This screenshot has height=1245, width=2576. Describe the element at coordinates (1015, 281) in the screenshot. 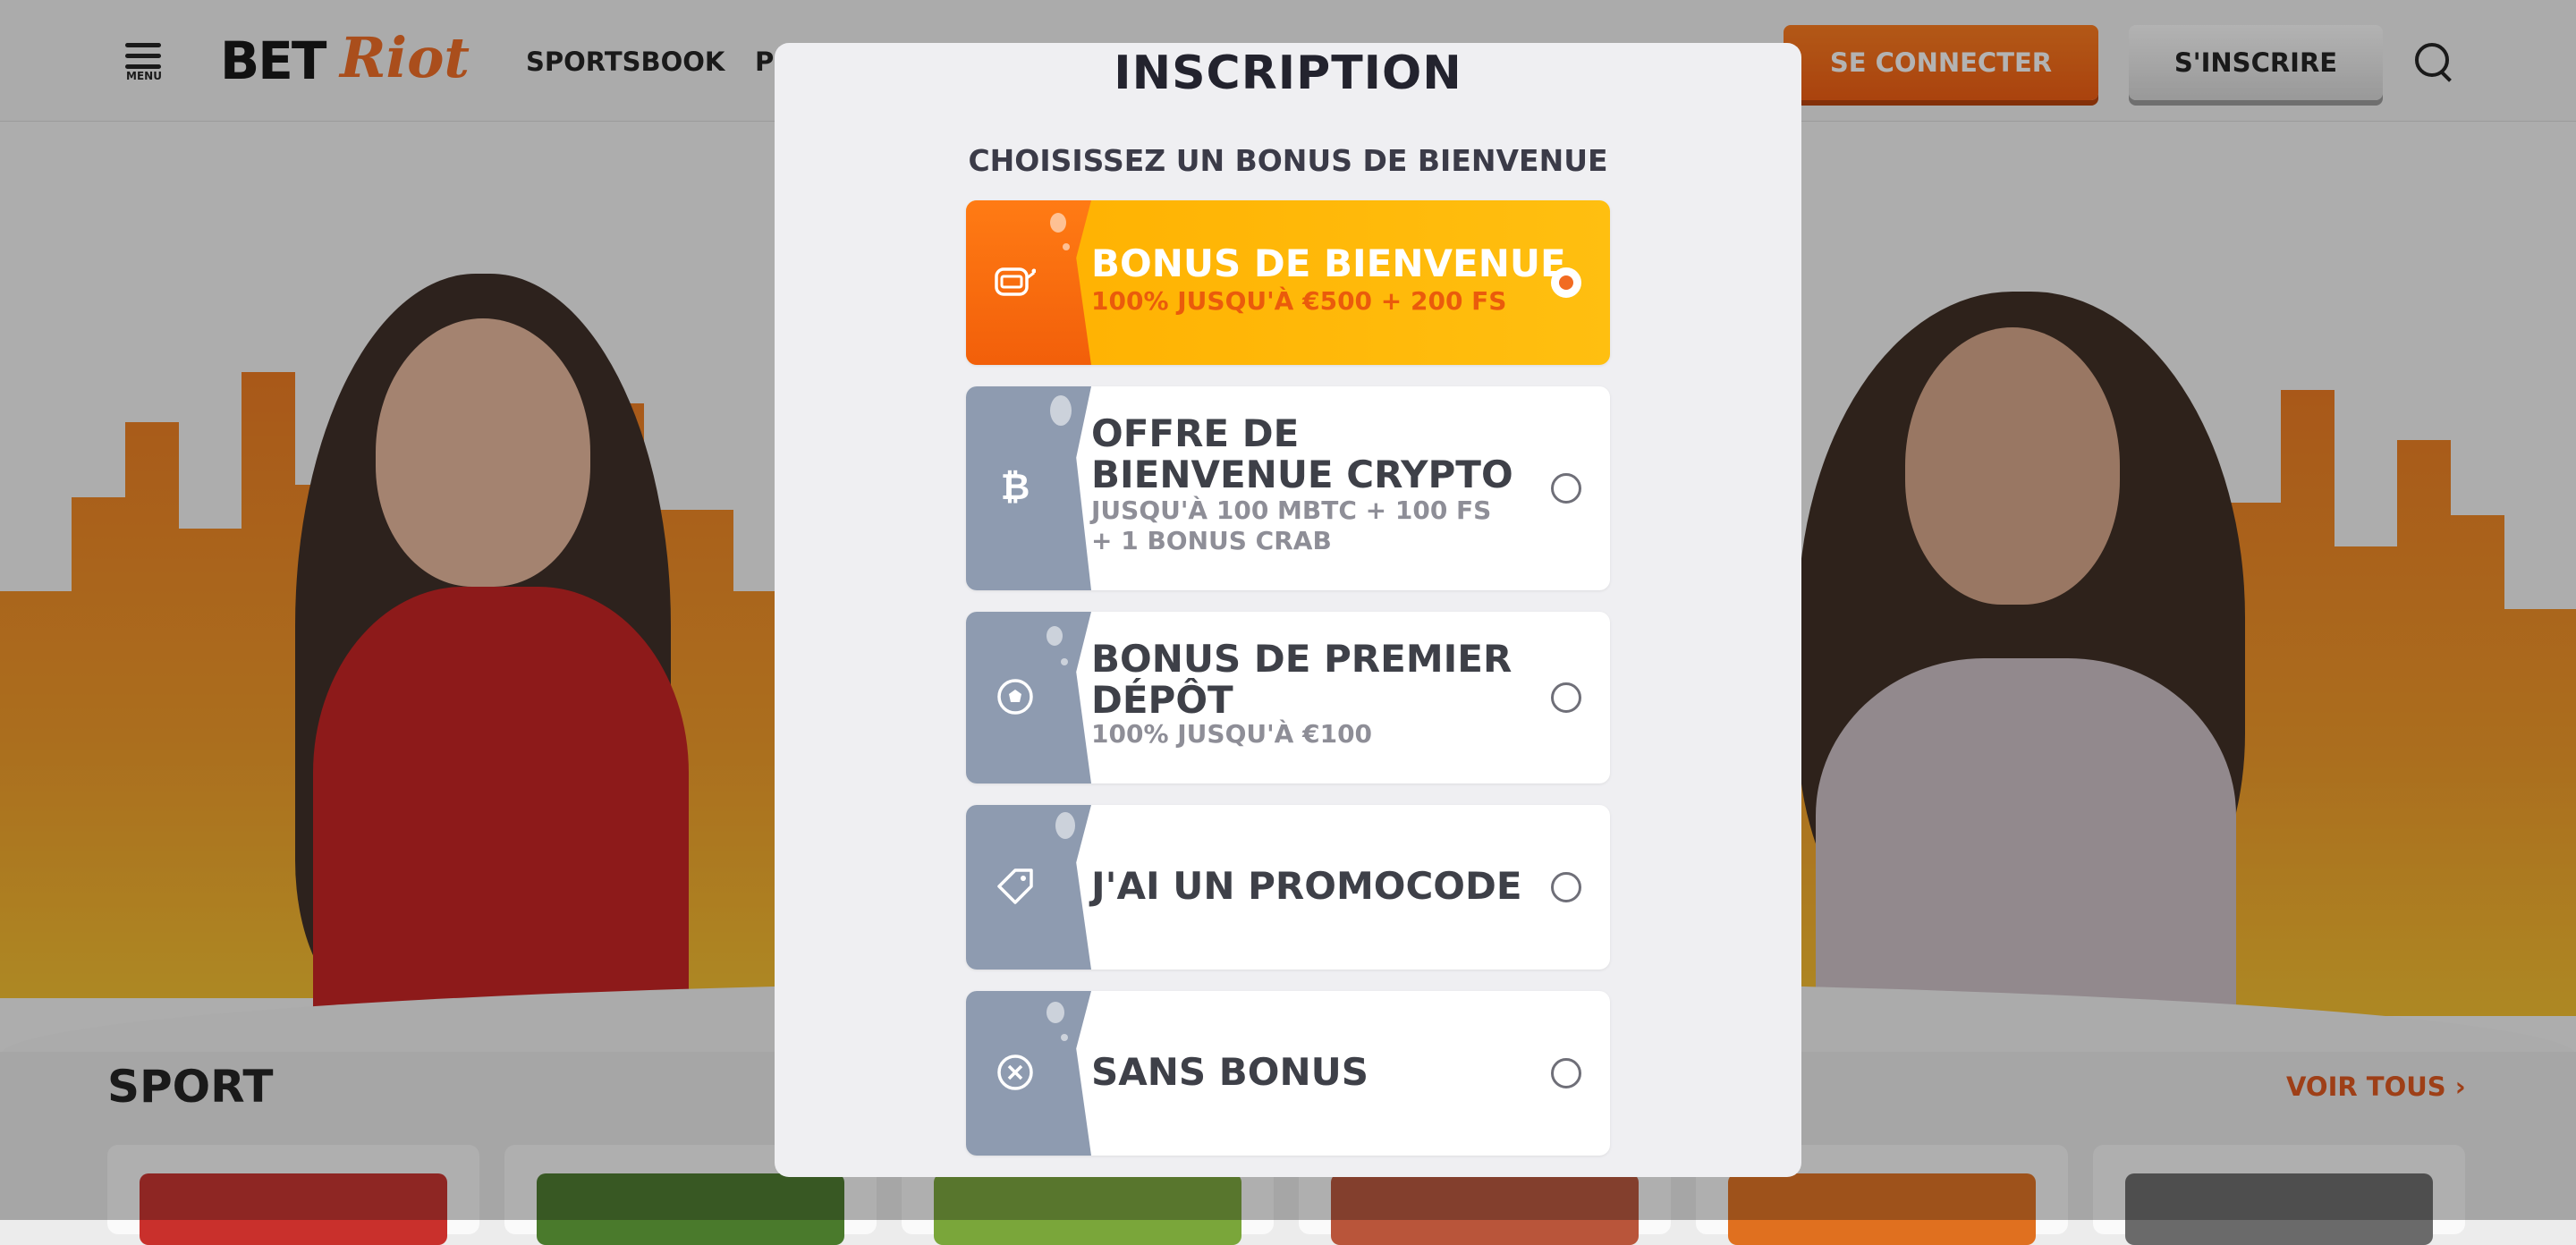

I see `slot-machine-icon` at that location.